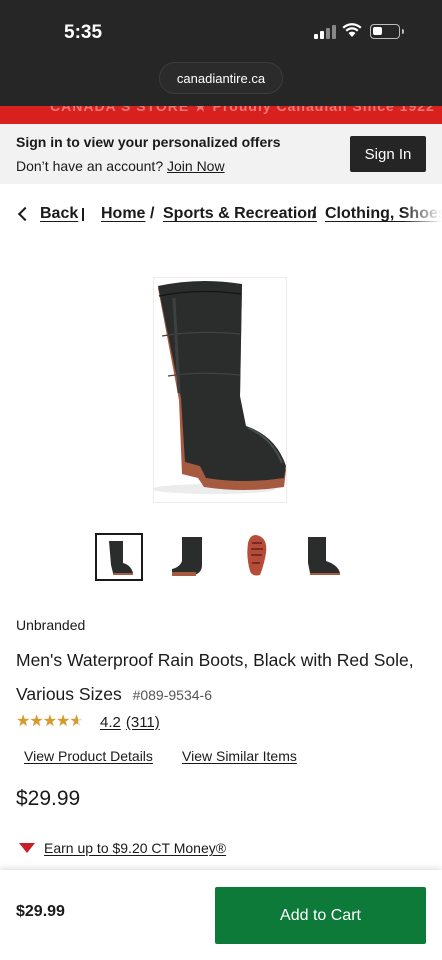  What do you see at coordinates (50, 721) in the screenshot?
I see `star-rating-icon: ★★★★★ ★★★★★` at bounding box center [50, 721].